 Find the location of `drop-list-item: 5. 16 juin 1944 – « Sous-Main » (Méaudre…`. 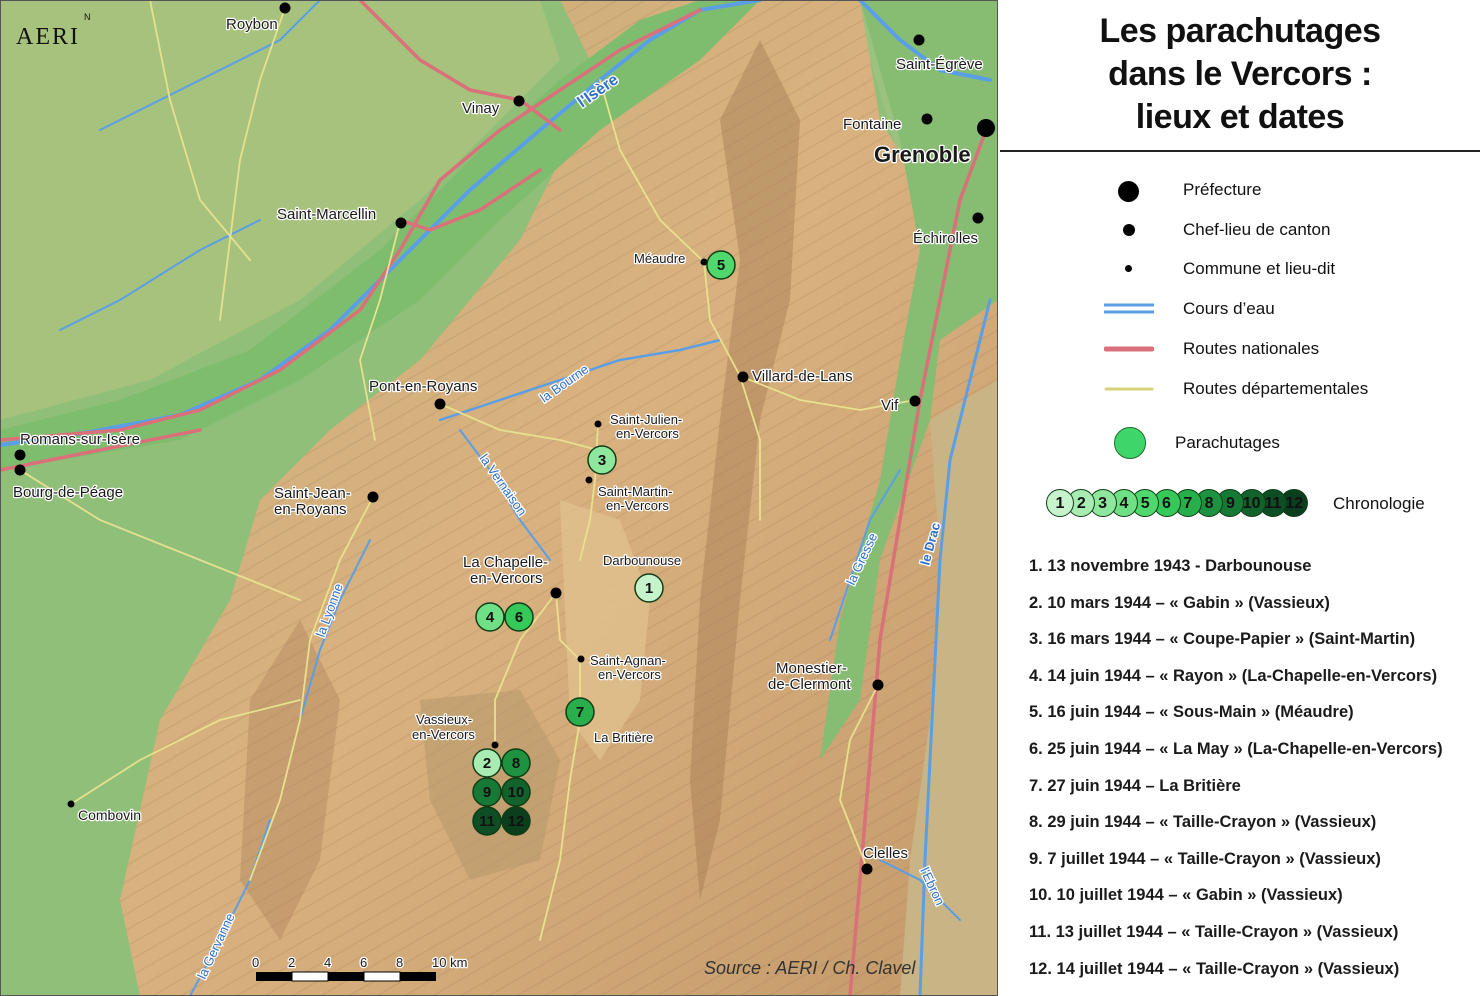

drop-list-item: 5. 16 juin 1944 – « Sous-Main » (Méaudre… is located at coordinates (1191, 712).